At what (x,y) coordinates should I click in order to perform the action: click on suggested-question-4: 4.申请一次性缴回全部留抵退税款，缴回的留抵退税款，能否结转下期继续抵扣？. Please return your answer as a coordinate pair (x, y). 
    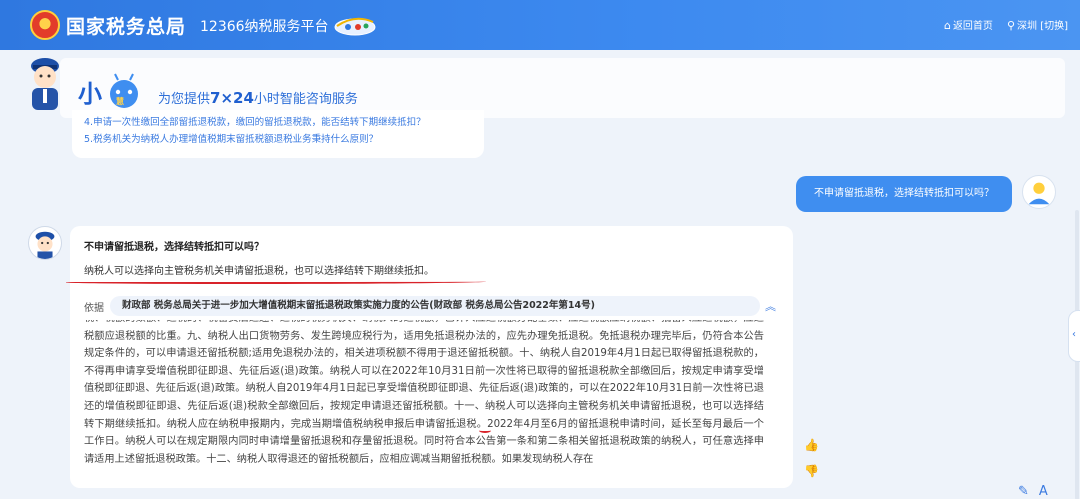
    Looking at the image, I should click on (278, 122).